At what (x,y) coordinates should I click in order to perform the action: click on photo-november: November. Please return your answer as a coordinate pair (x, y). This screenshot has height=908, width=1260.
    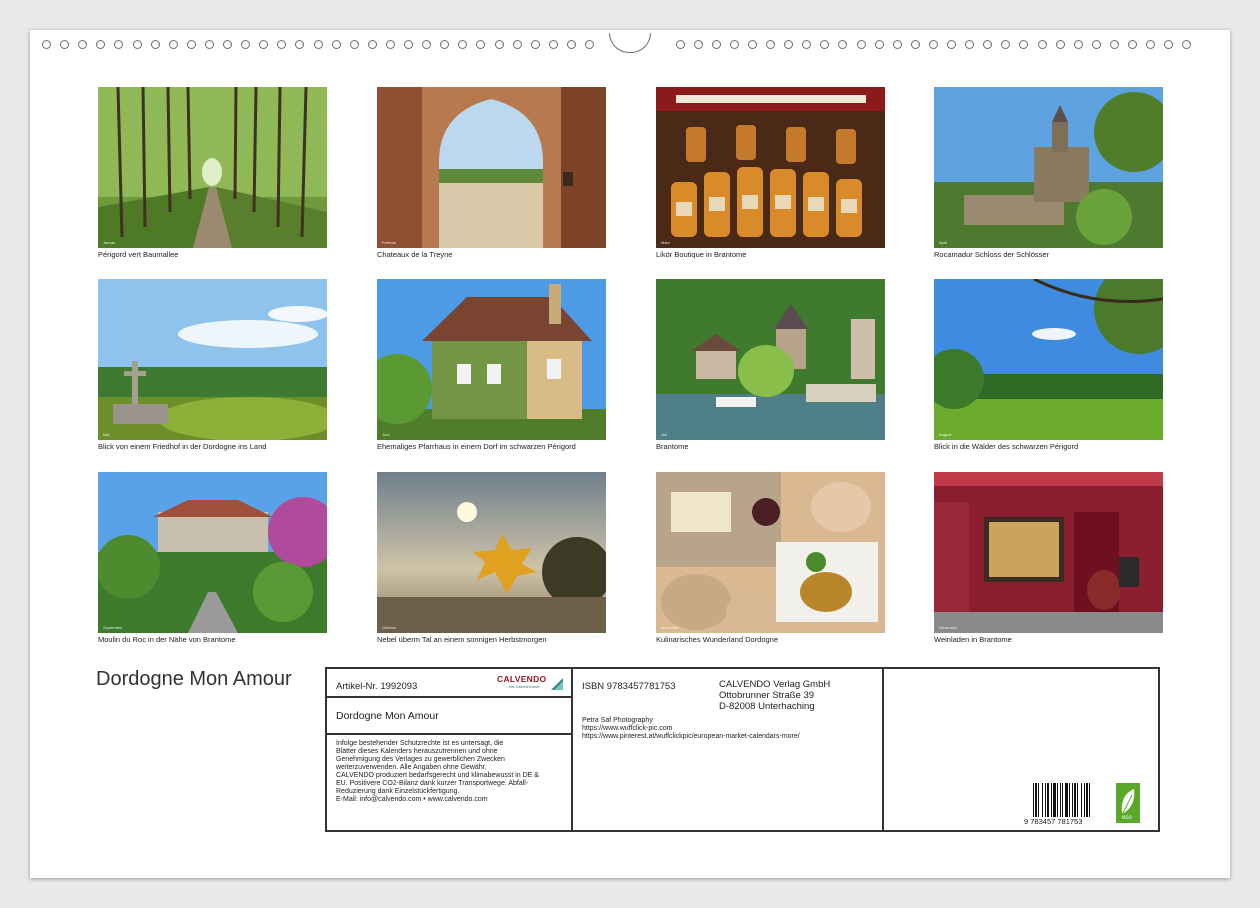
    Looking at the image, I should click on (770, 552).